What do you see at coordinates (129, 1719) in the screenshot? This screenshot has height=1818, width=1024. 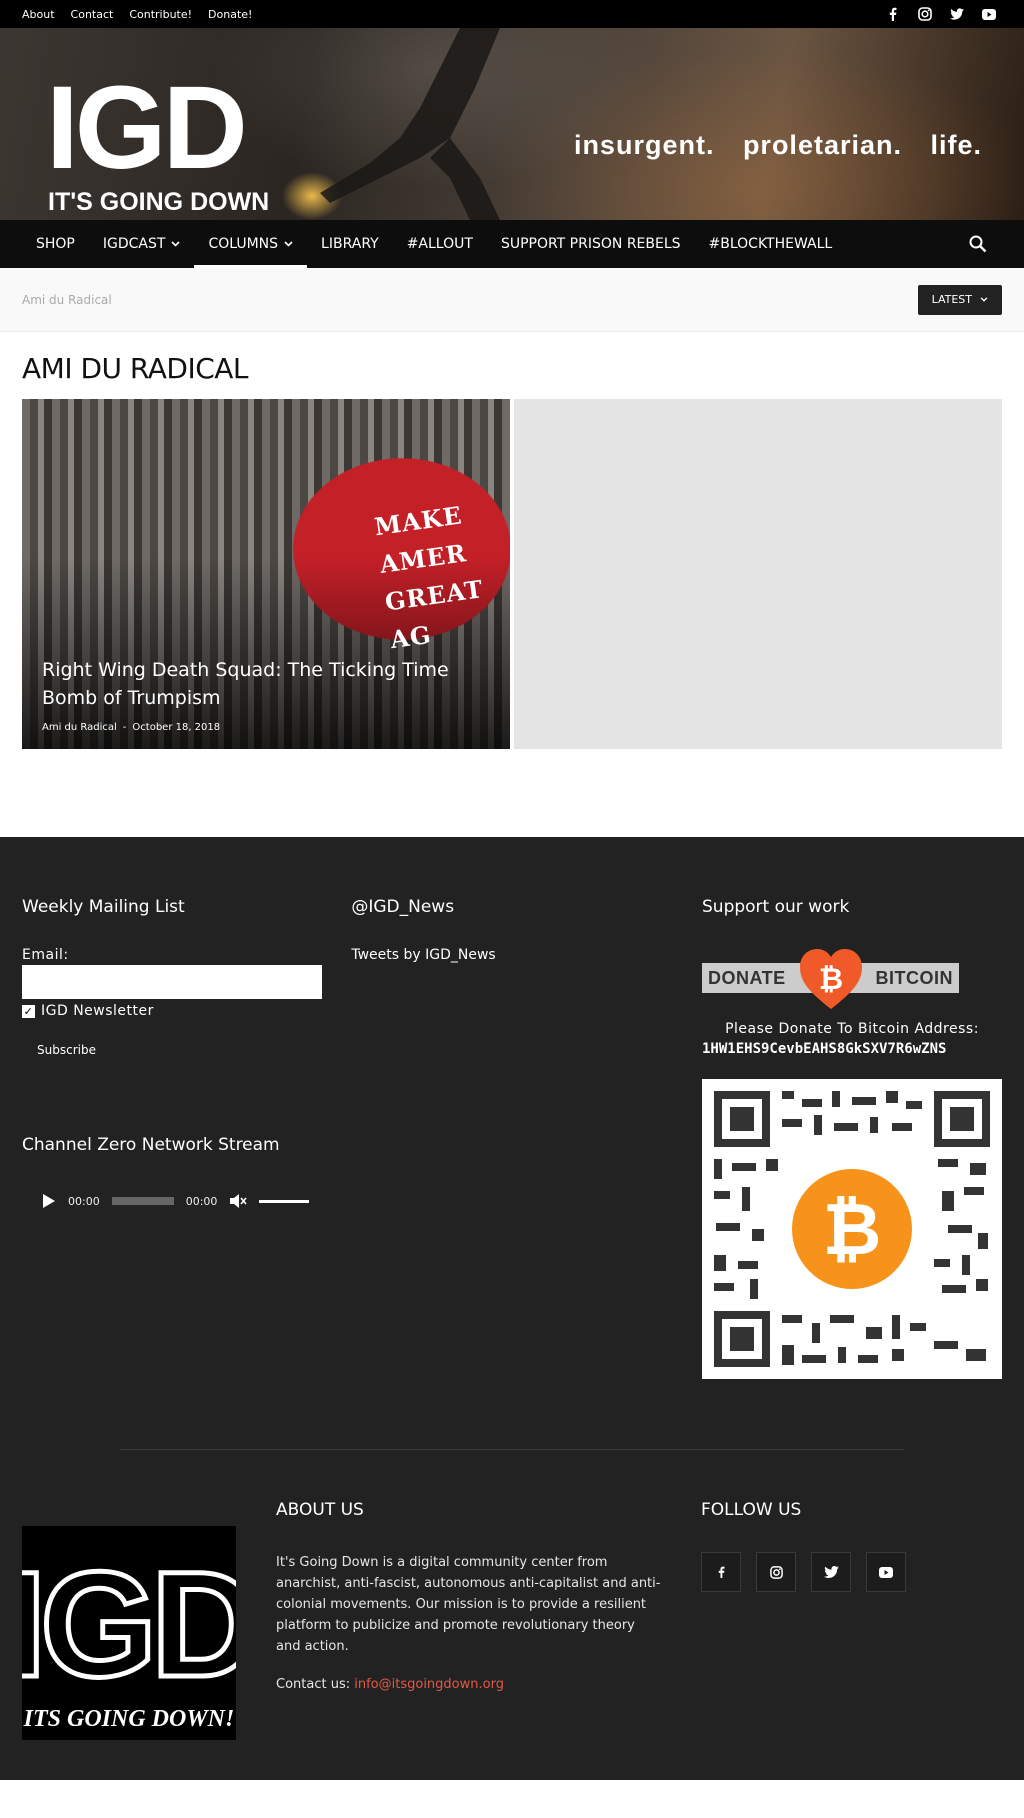 I see `footer-logo-sub: ITS GOING DOWN!` at bounding box center [129, 1719].